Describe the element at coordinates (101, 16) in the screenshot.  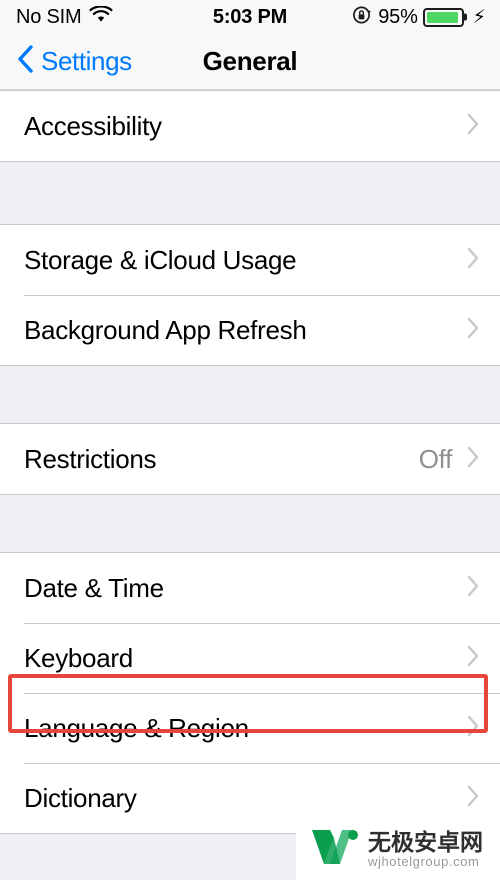
I see `wifi-icon` at that location.